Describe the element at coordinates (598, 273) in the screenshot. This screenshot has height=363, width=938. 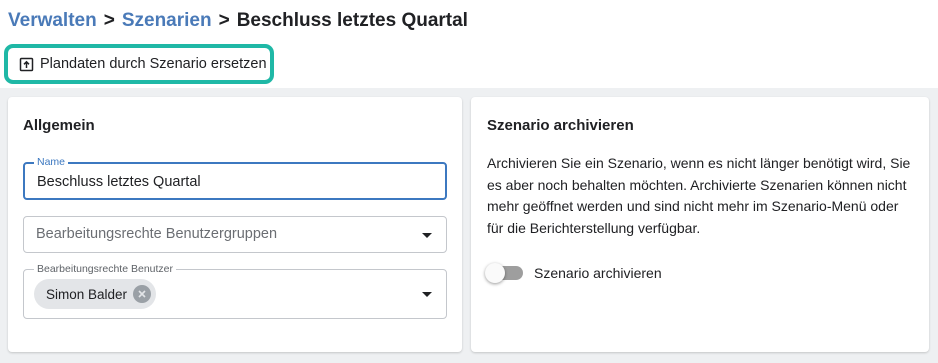
I see `archive-toggle-label: Szenario archivieren` at that location.